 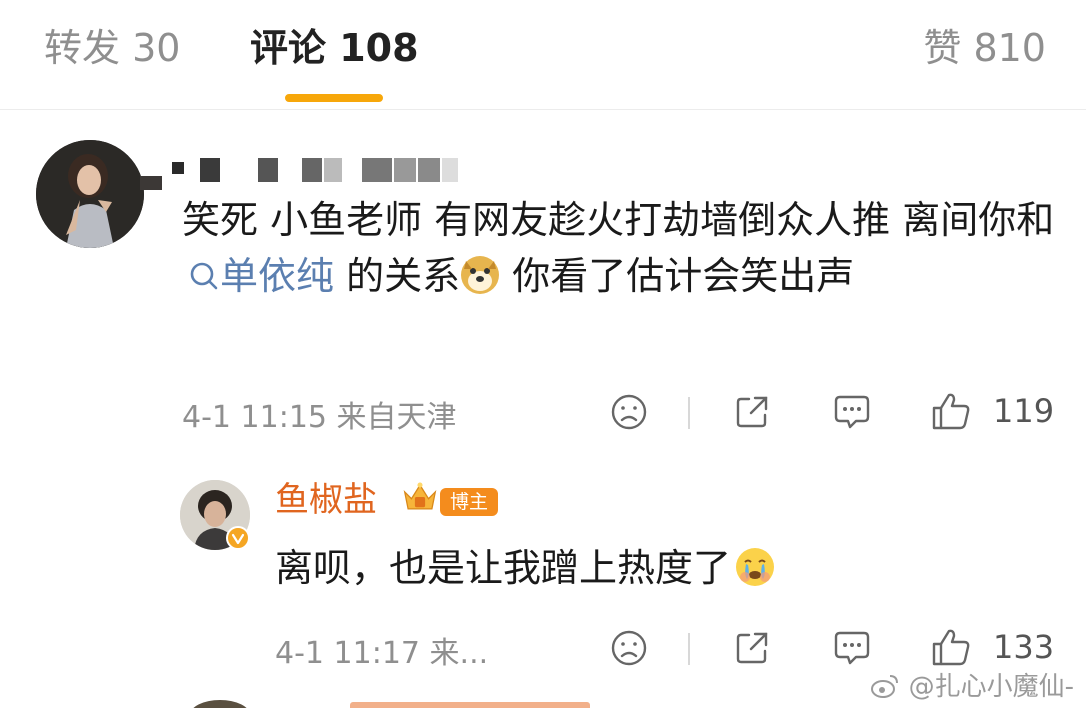 I want to click on comment-text-middle: 的关系, so click(x=397, y=276).